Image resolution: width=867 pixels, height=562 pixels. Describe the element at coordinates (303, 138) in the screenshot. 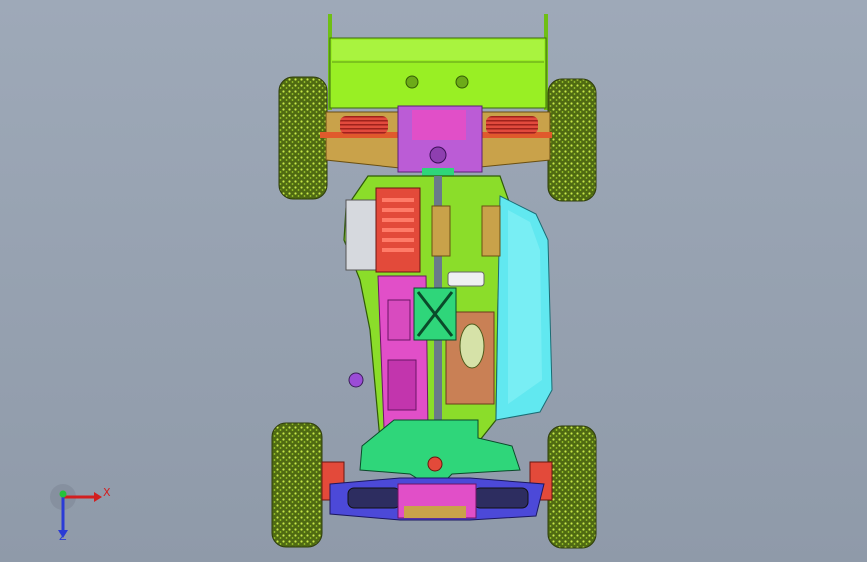

I see `rear-left-tire` at that location.